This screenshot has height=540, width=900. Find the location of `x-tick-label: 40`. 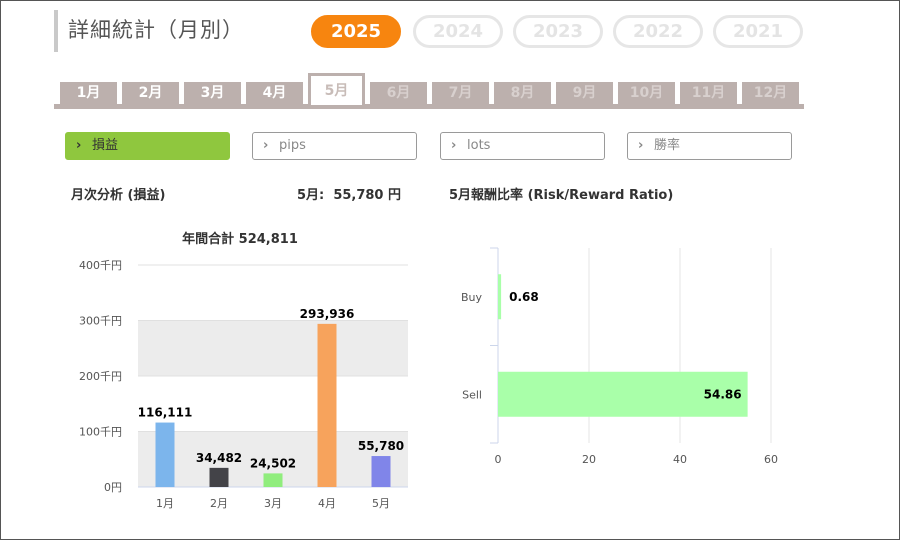

x-tick-label: 40 is located at coordinates (680, 459).